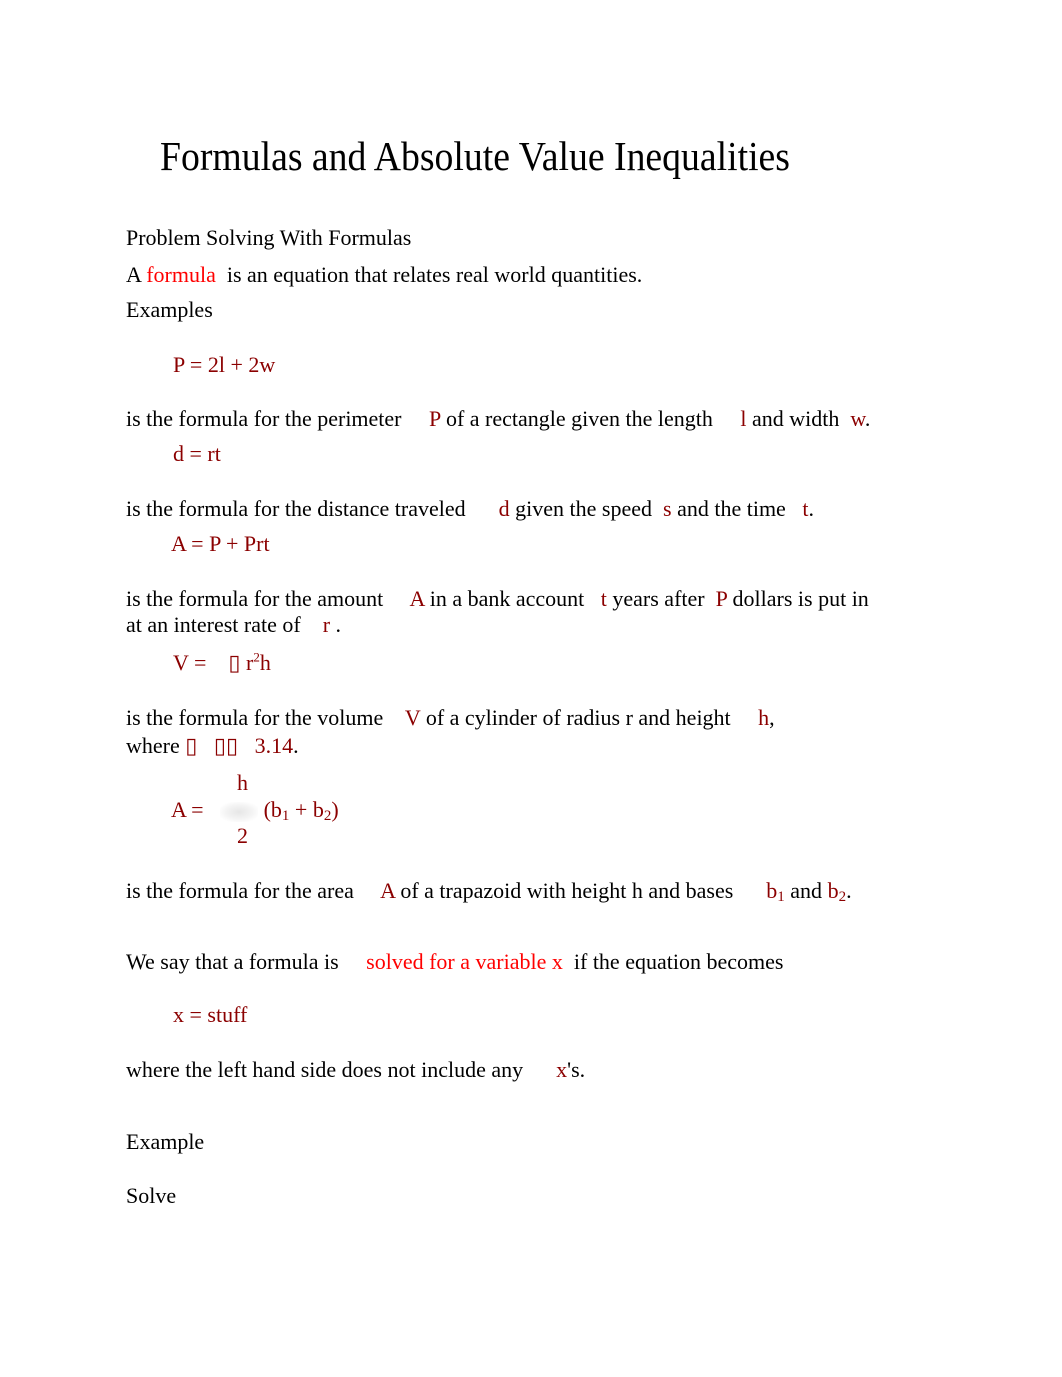 This screenshot has height=1377, width=1062. What do you see at coordinates (265, 662) in the screenshot?
I see `formula-tail: h` at bounding box center [265, 662].